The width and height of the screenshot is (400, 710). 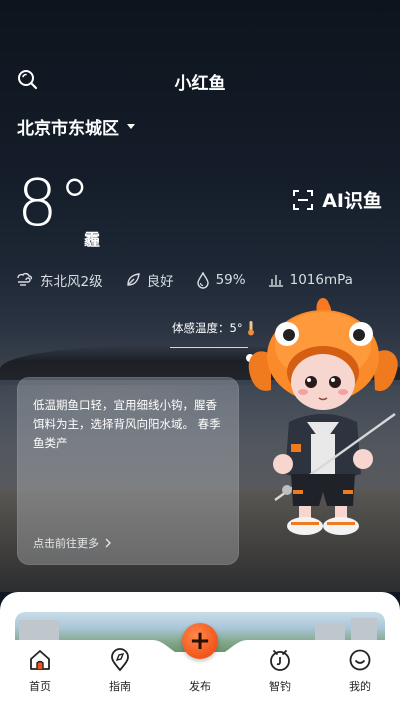 I want to click on air-quality-stat: 良好, so click(x=149, y=280).